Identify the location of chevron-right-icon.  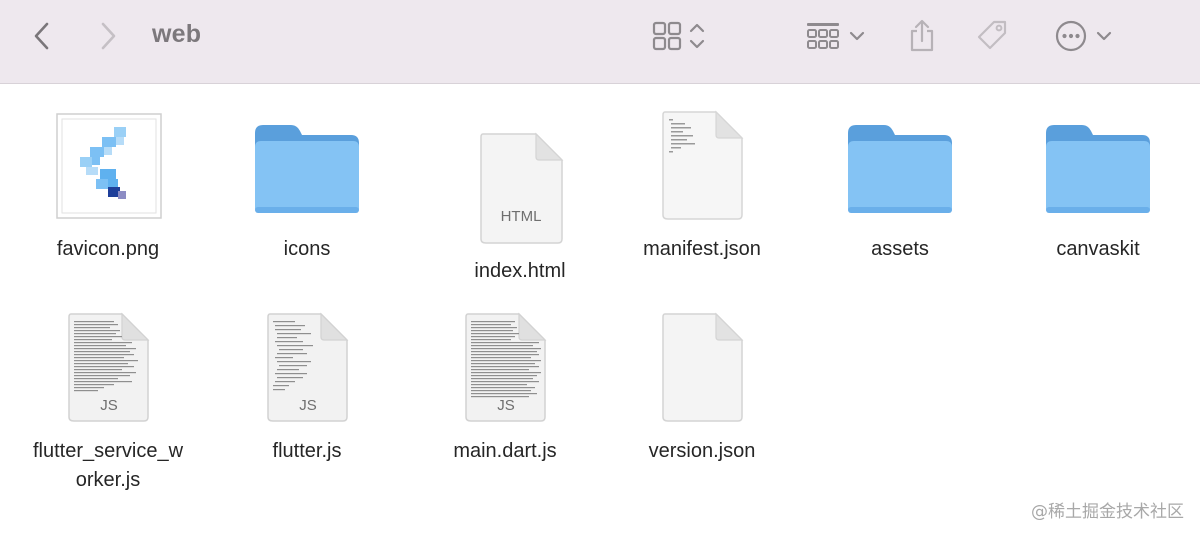
(108, 36).